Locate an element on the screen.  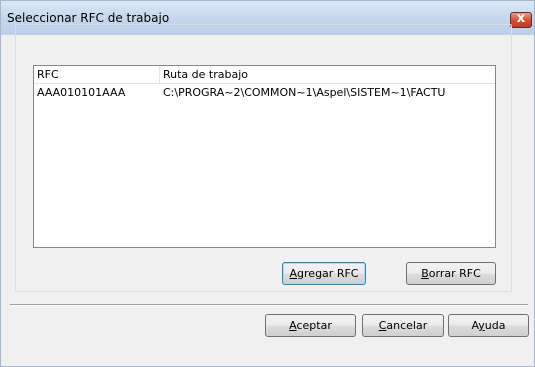
cell-rfc: AAA010101AAA is located at coordinates (81, 92).